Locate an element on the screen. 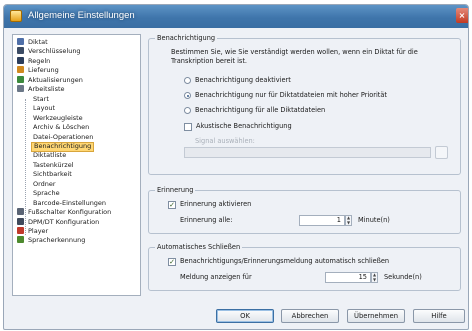 Image resolution: width=472 pixels, height=331 pixels. tree-item: Archiv & Löschen is located at coordinates (61, 127).